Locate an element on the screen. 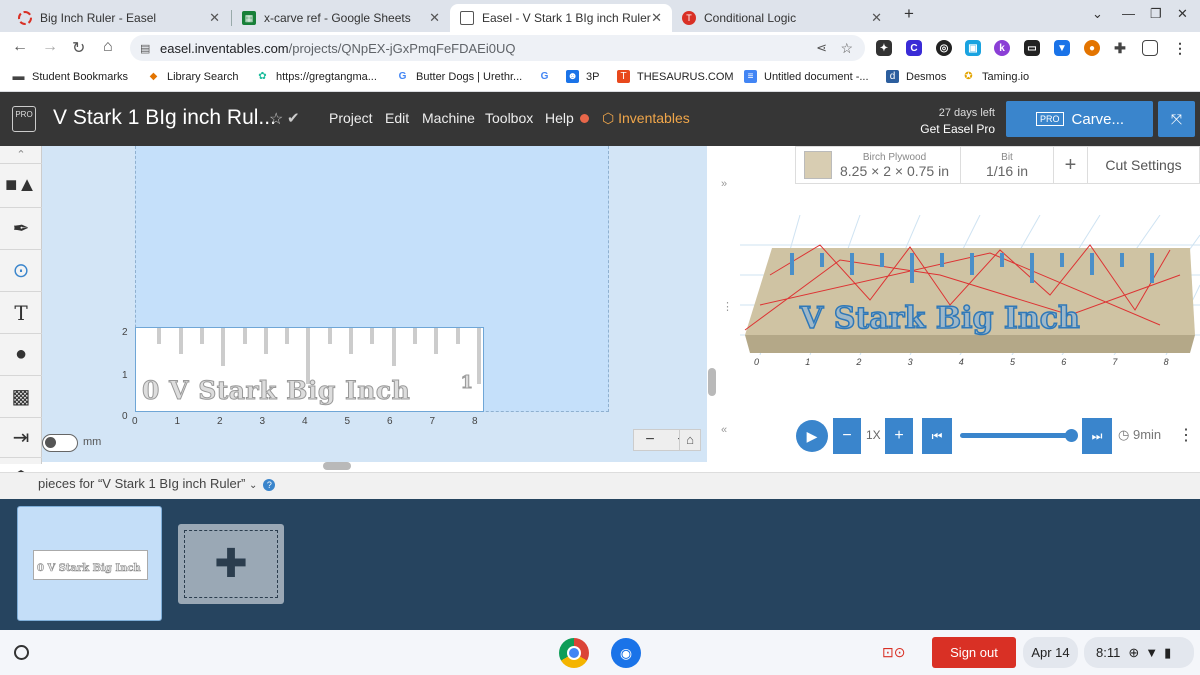 The height and width of the screenshot is (675, 1200). get-easel-pro: Get Easel Pro is located at coordinates (950, 129).